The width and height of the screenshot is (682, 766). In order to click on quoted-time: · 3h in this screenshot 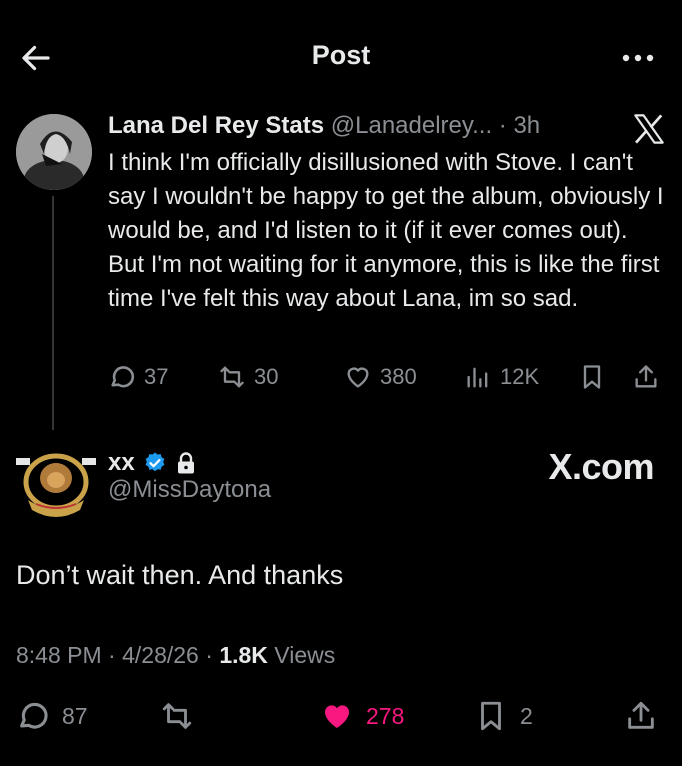, I will do `click(519, 125)`.